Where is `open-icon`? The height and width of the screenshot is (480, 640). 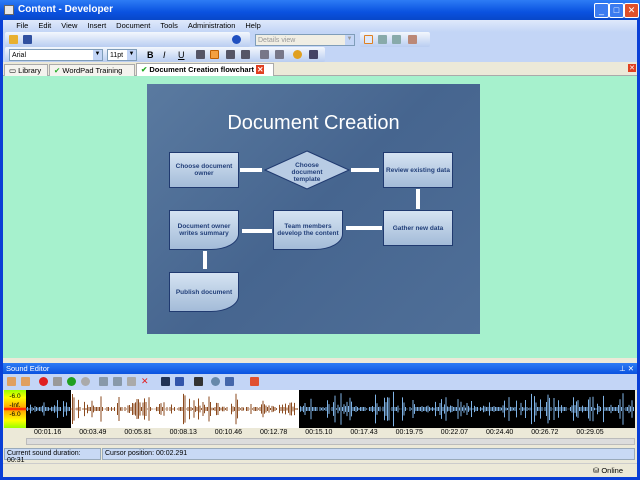 open-icon is located at coordinates (13, 39).